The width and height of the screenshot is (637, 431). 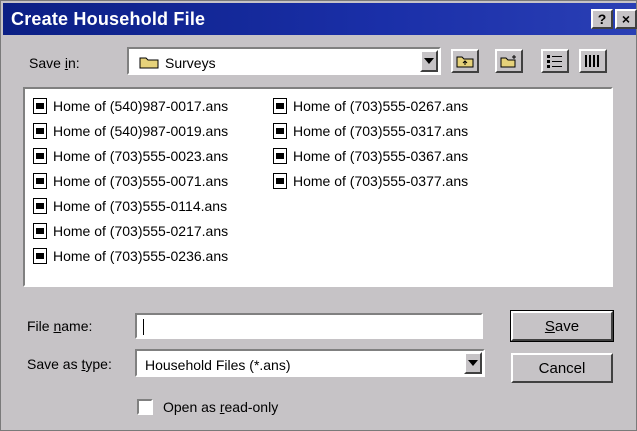 What do you see at coordinates (381, 181) in the screenshot?
I see `file-name: Home of (703)555-0377.ans` at bounding box center [381, 181].